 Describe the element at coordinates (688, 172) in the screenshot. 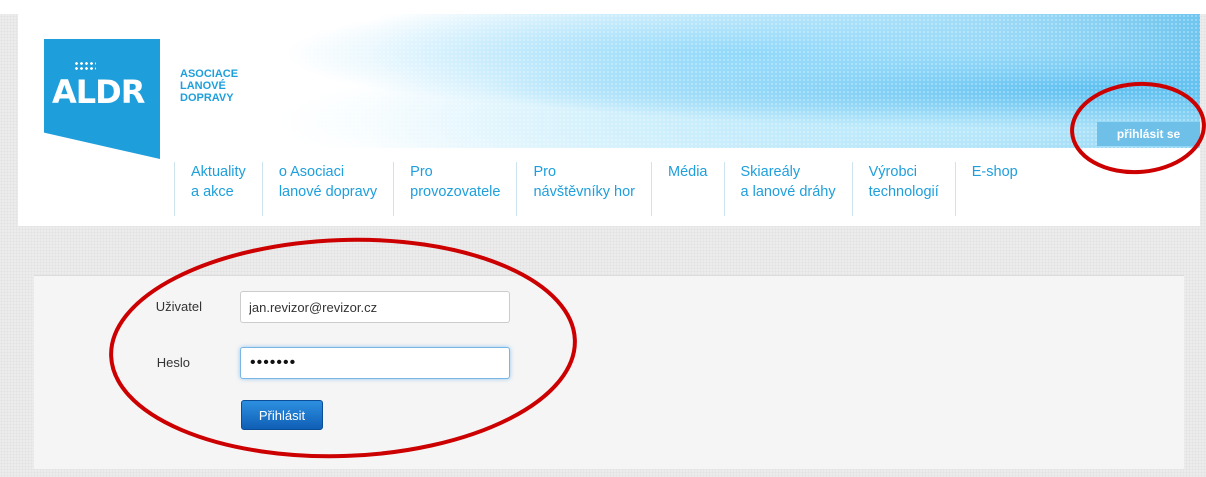

I see `nav-item-label: Média` at that location.